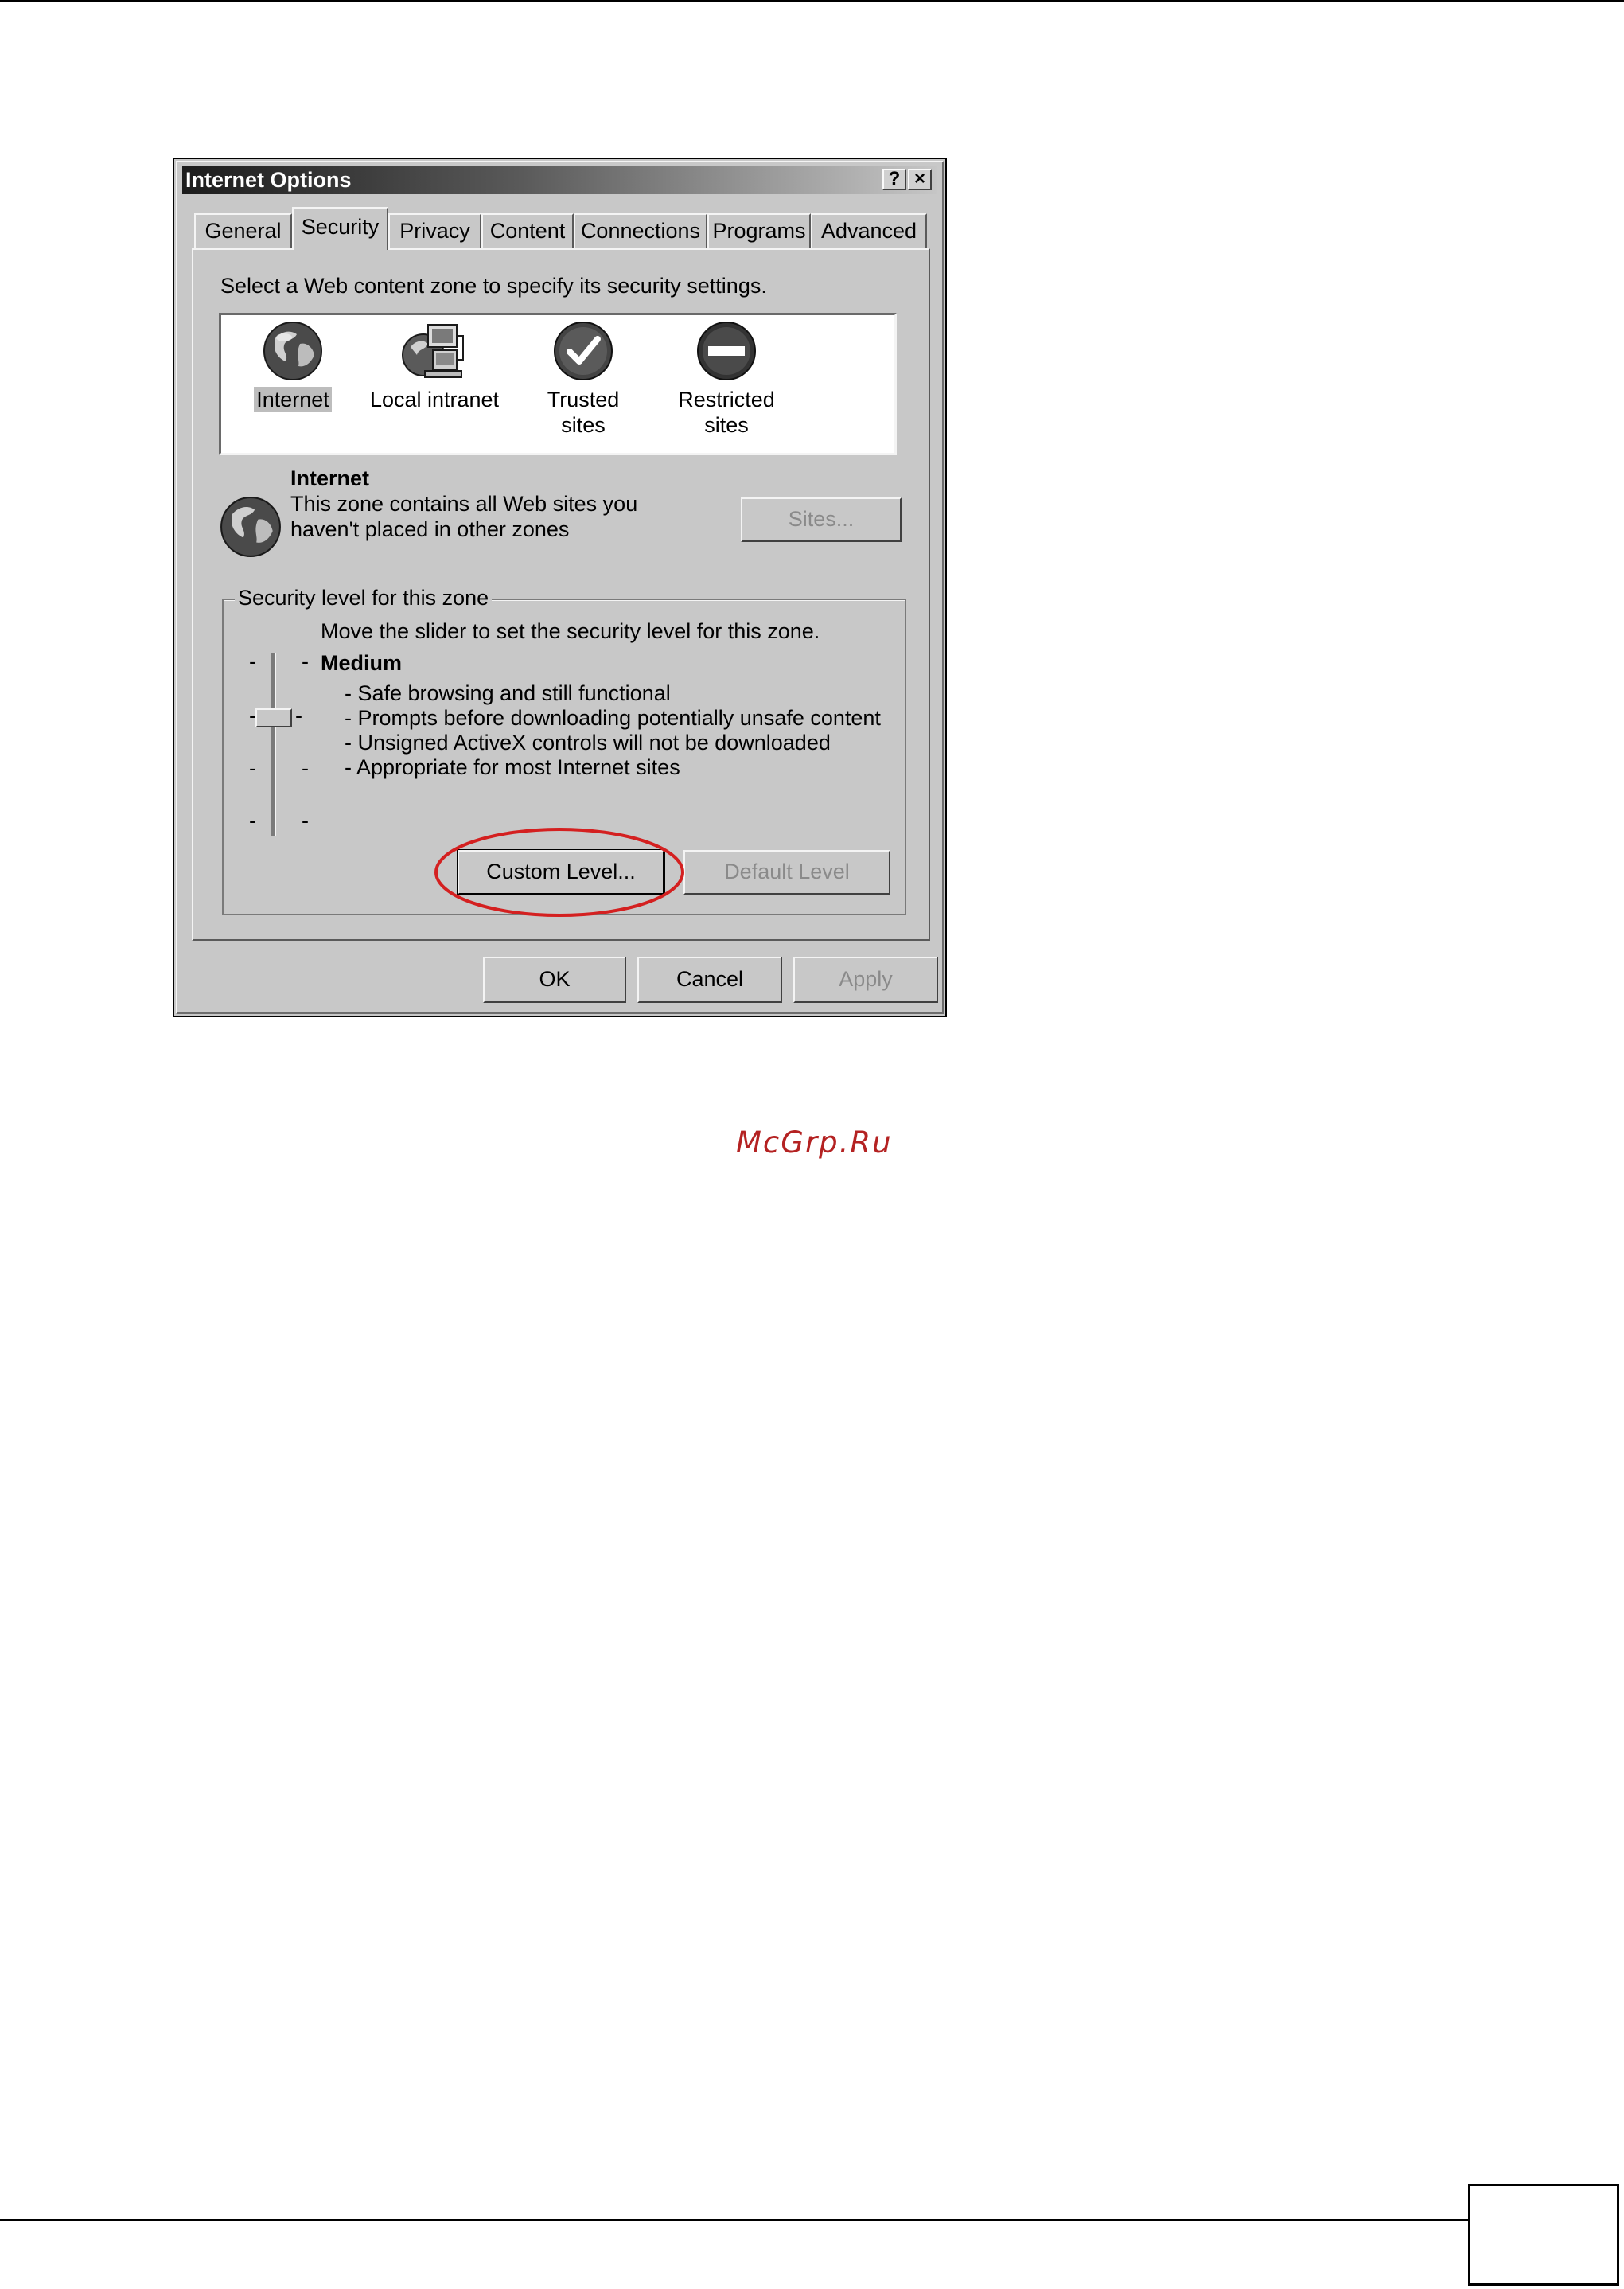  Describe the element at coordinates (434, 399) in the screenshot. I see `zone-local-intranet-label: Local intranet` at that location.